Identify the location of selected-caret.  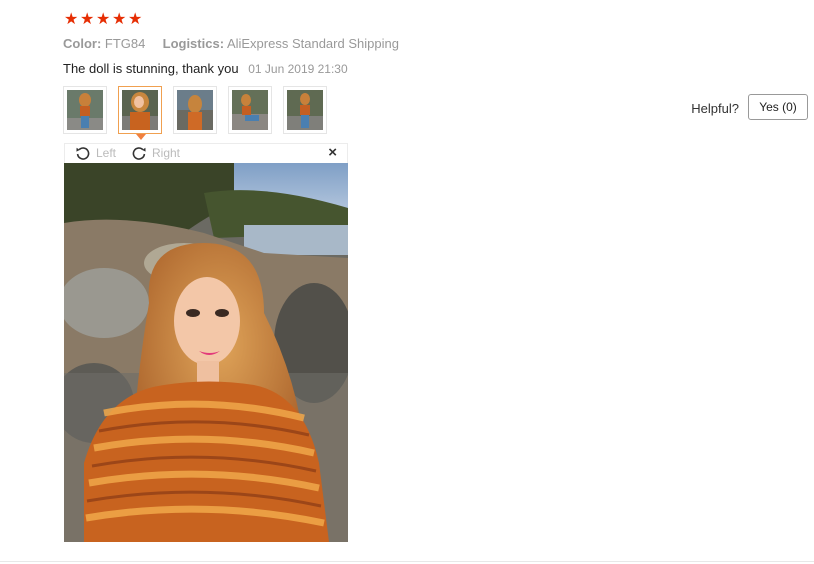
(141, 137).